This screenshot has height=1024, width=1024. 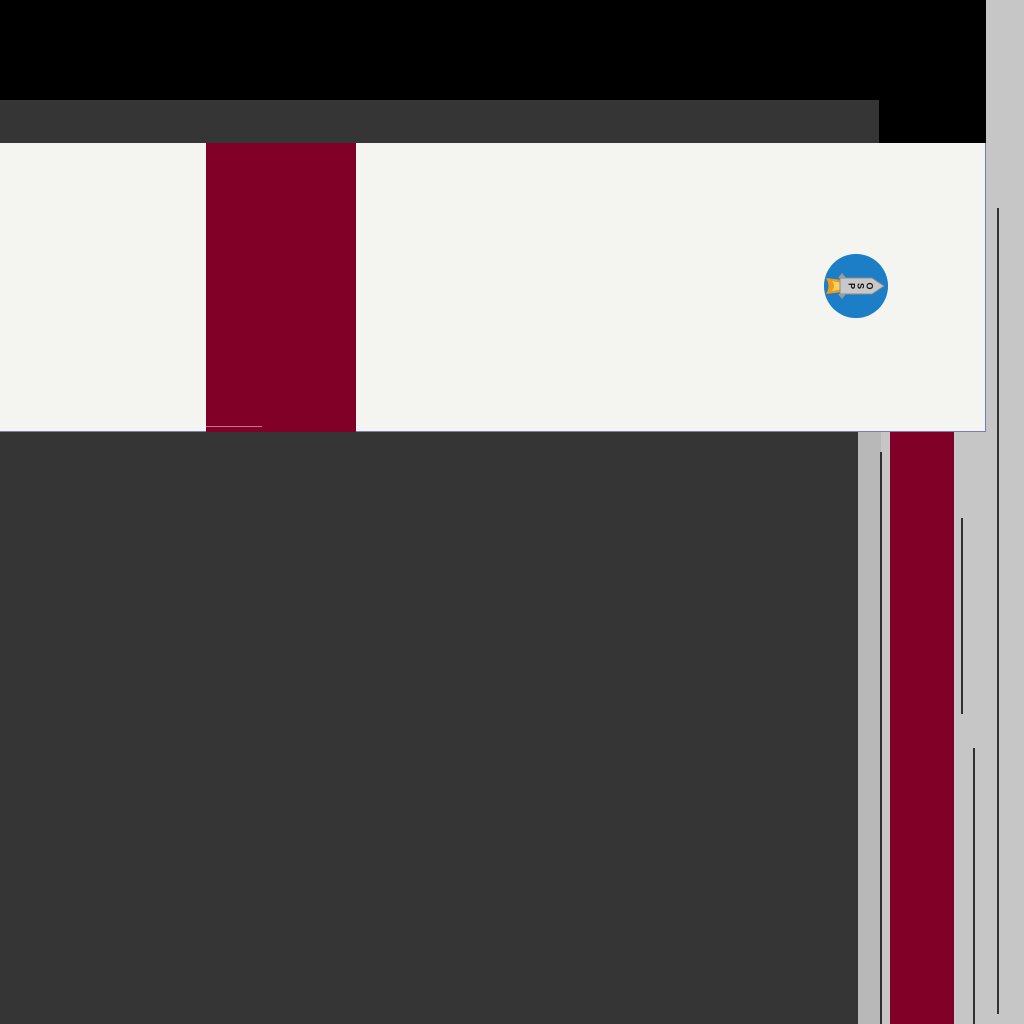 I want to click on osp-rocket-logo-icon: P S O, so click(x=856, y=286).